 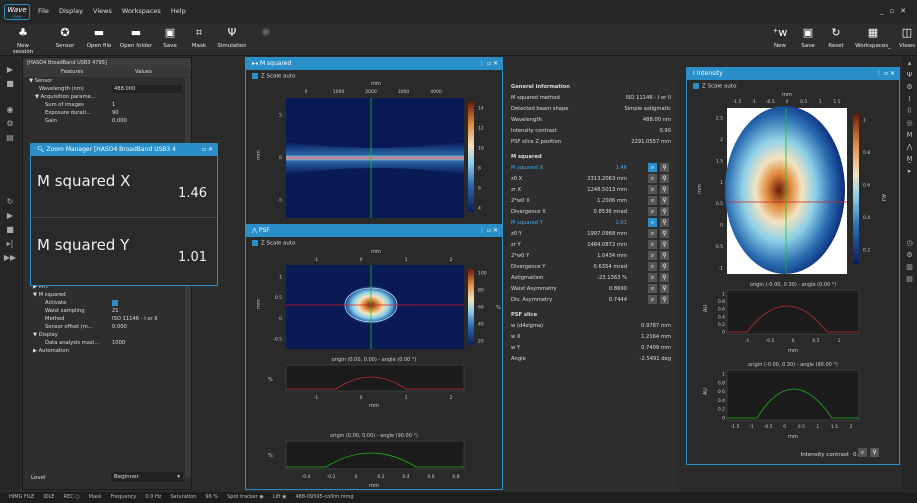 What do you see at coordinates (178, 11) in the screenshot?
I see `menu-help: Help` at bounding box center [178, 11].